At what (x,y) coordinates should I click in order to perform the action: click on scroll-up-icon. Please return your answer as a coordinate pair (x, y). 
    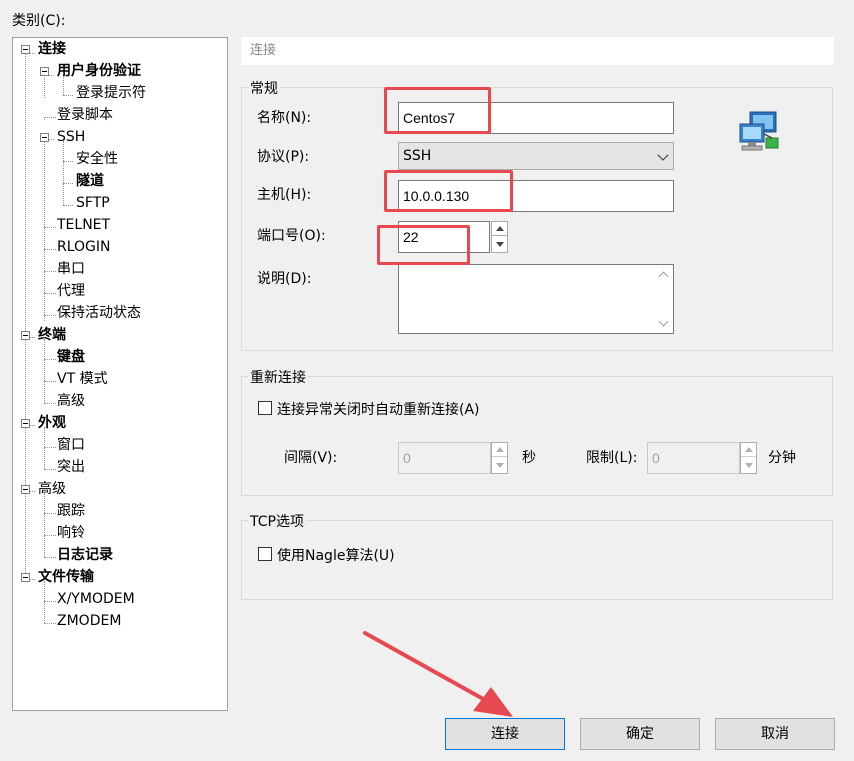
    Looking at the image, I should click on (663, 276).